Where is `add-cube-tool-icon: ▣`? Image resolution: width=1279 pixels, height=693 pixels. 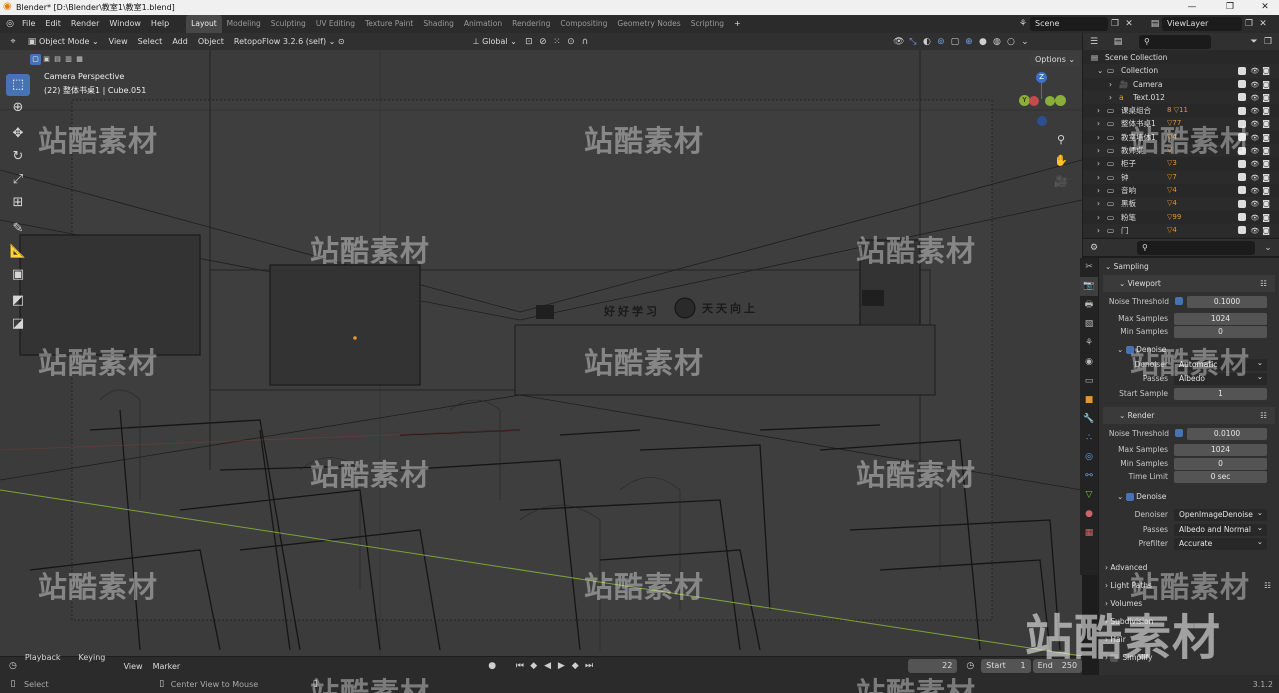 add-cube-tool-icon: ▣ is located at coordinates (18, 275).